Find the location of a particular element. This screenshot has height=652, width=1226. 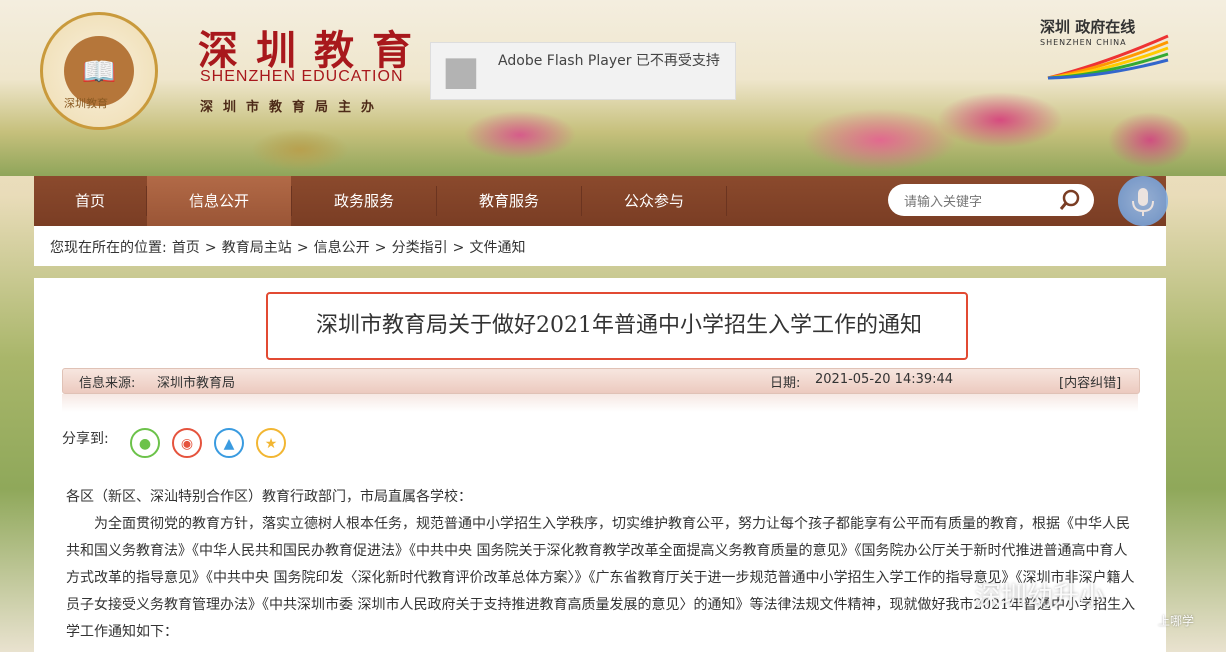

search-box is located at coordinates (991, 200).